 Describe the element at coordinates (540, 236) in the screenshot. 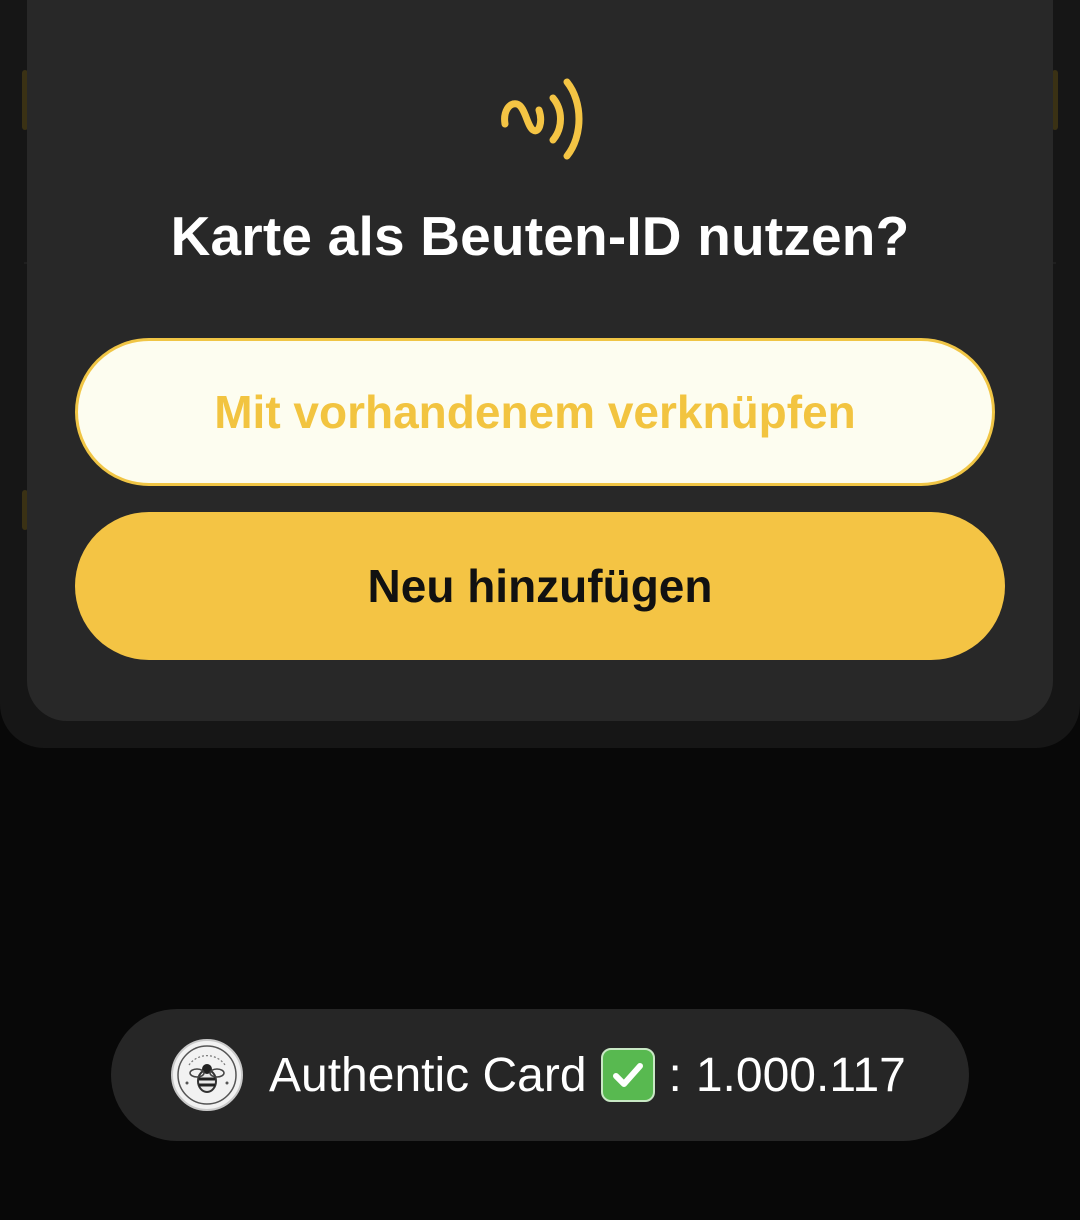

I see `dialog-title: Karte als Beuten-ID nutzen?` at that location.